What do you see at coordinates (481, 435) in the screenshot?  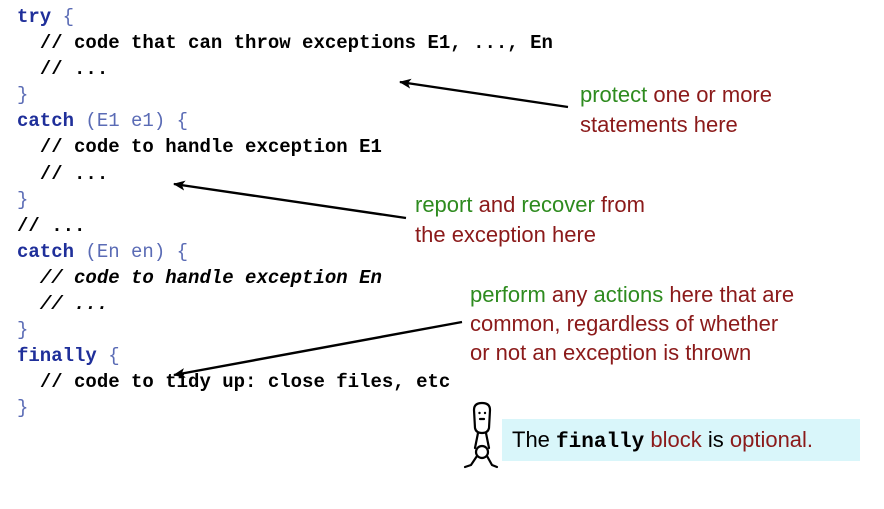 I see `stick-figure-icon` at bounding box center [481, 435].